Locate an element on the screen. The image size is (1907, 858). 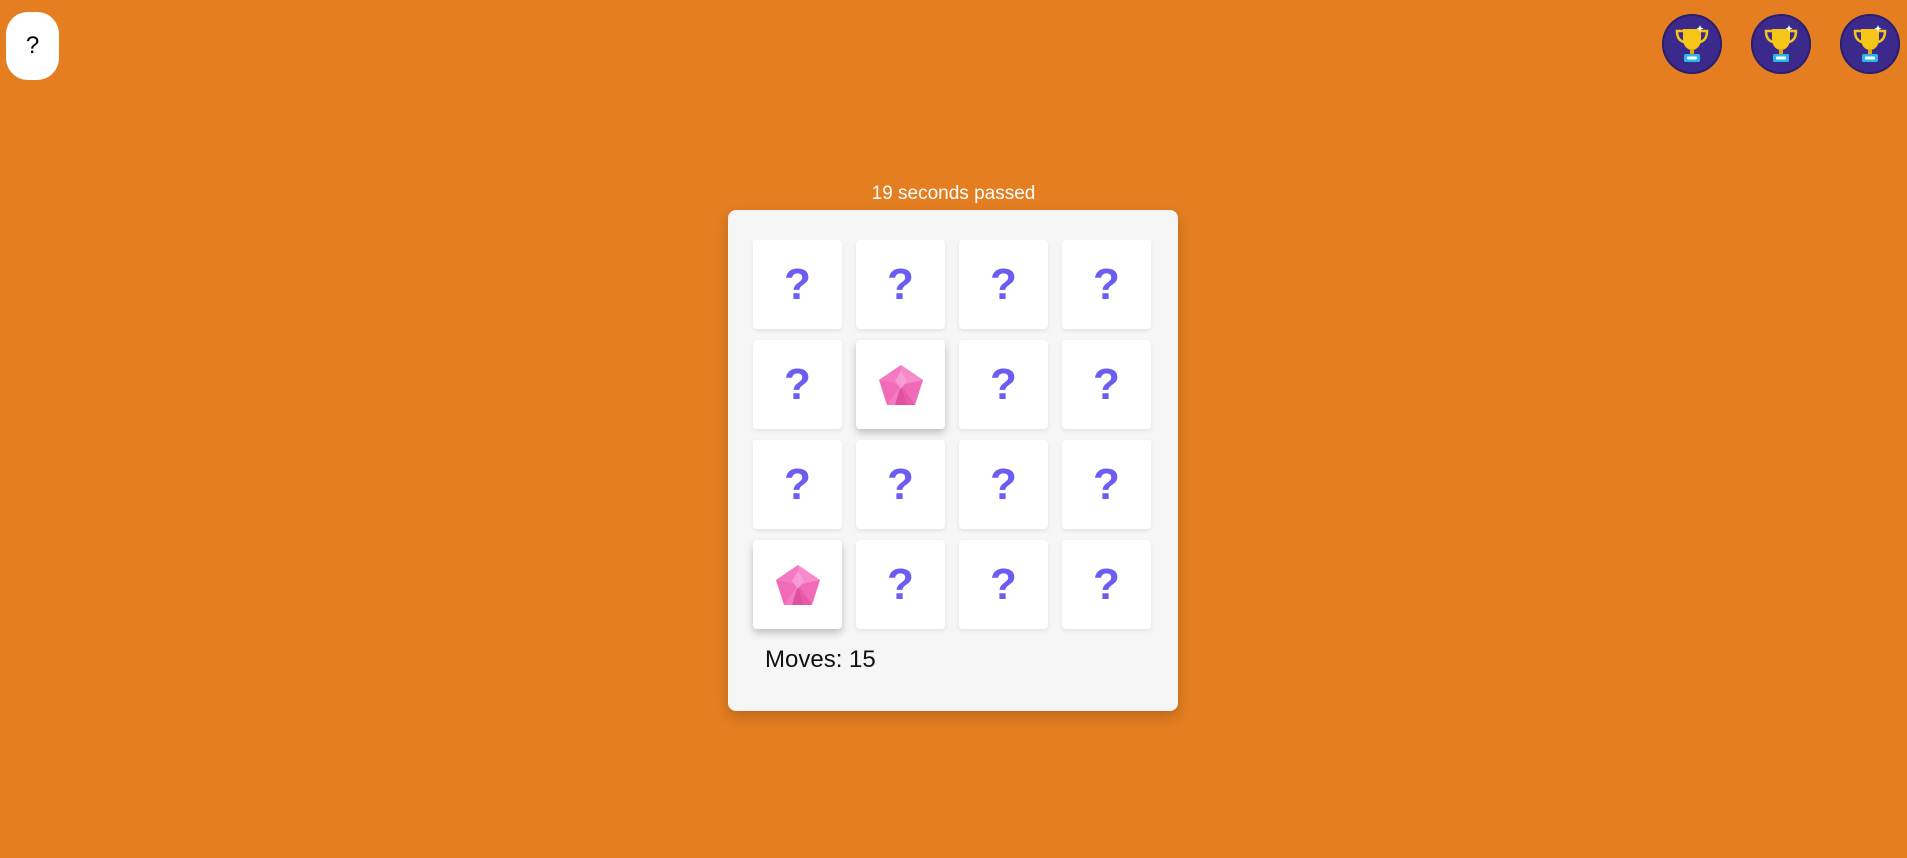
moves-counter: Moves: 15 is located at coordinates (820, 659).